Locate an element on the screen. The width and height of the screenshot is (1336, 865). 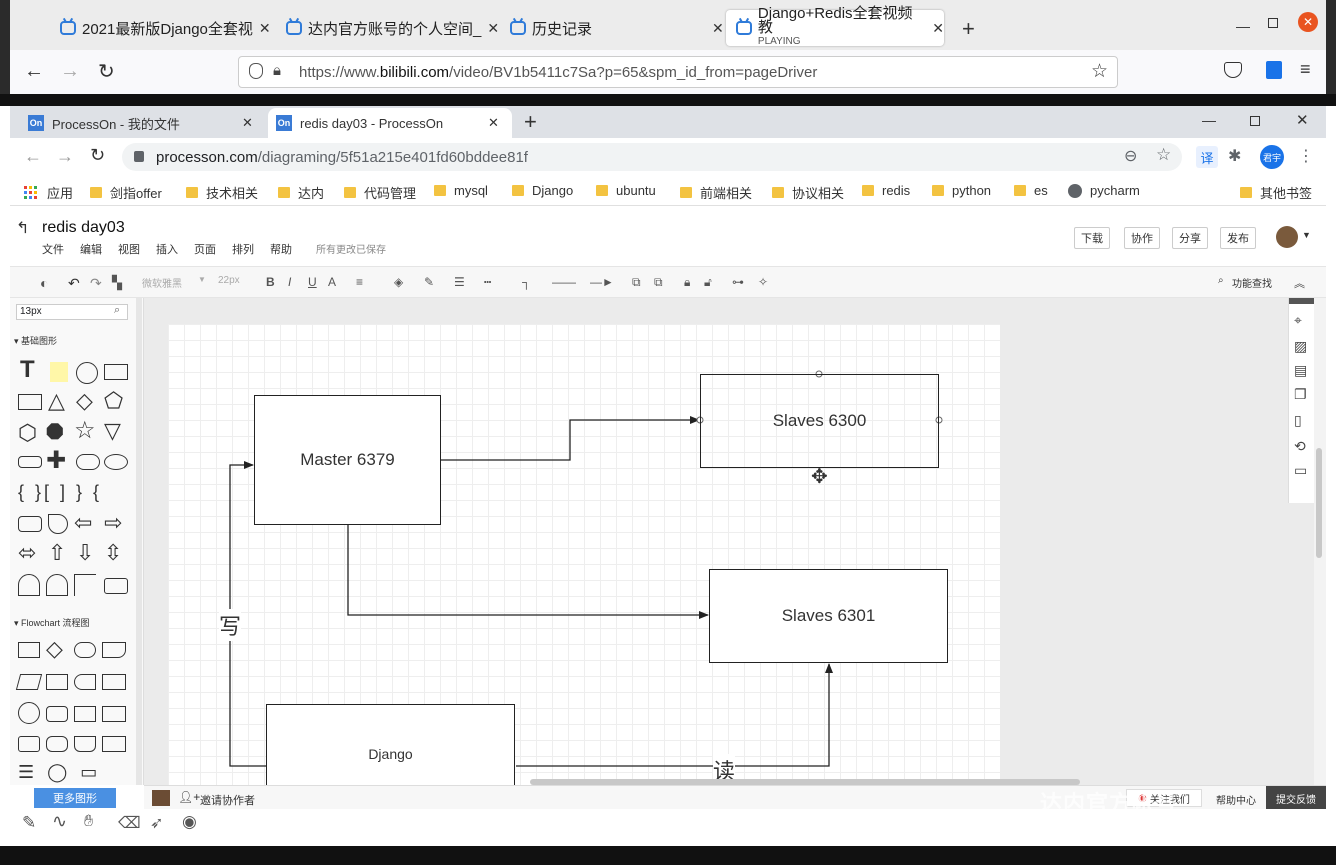
unlock-icon: 🔓︎ is located at coordinates (708, 282).